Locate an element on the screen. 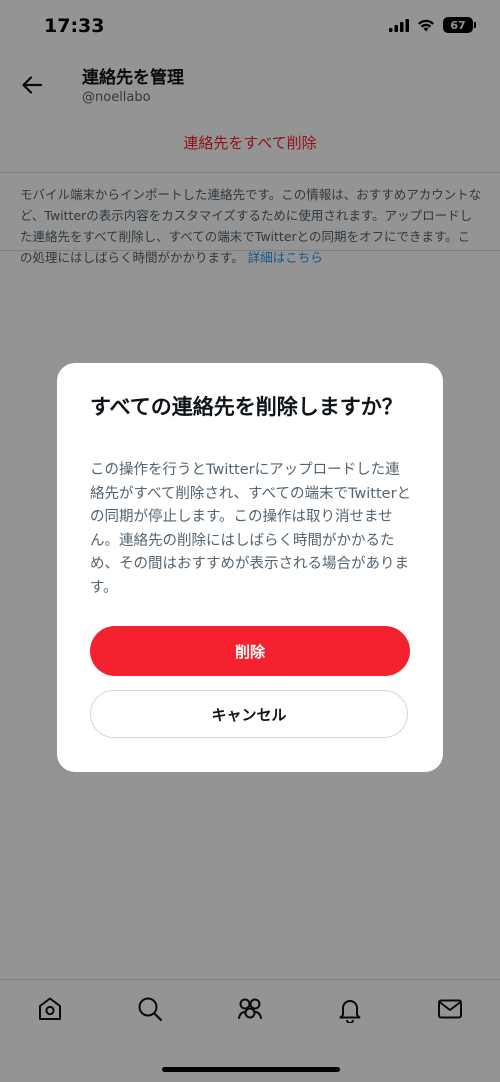  cancel-button: キャンセル is located at coordinates (249, 714).